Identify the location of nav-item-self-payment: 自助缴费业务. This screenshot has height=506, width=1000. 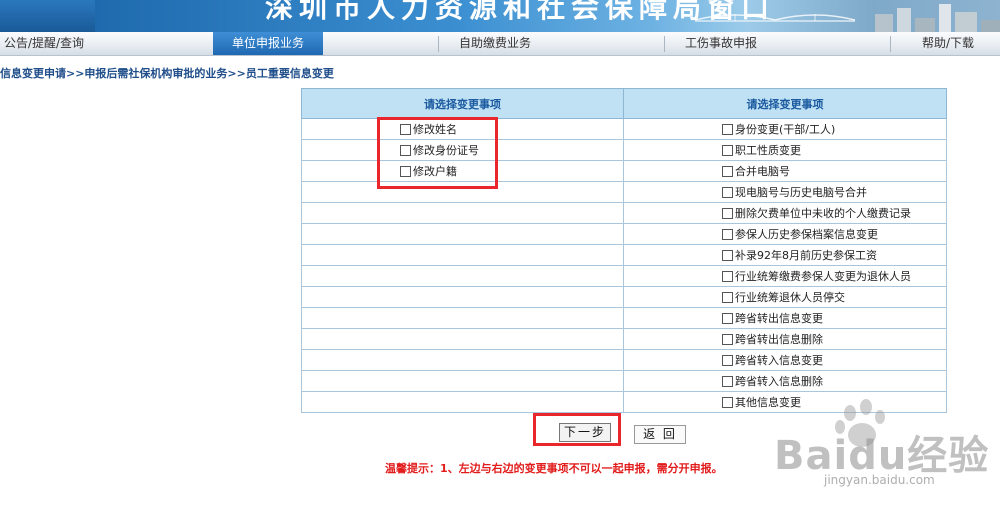
(495, 43).